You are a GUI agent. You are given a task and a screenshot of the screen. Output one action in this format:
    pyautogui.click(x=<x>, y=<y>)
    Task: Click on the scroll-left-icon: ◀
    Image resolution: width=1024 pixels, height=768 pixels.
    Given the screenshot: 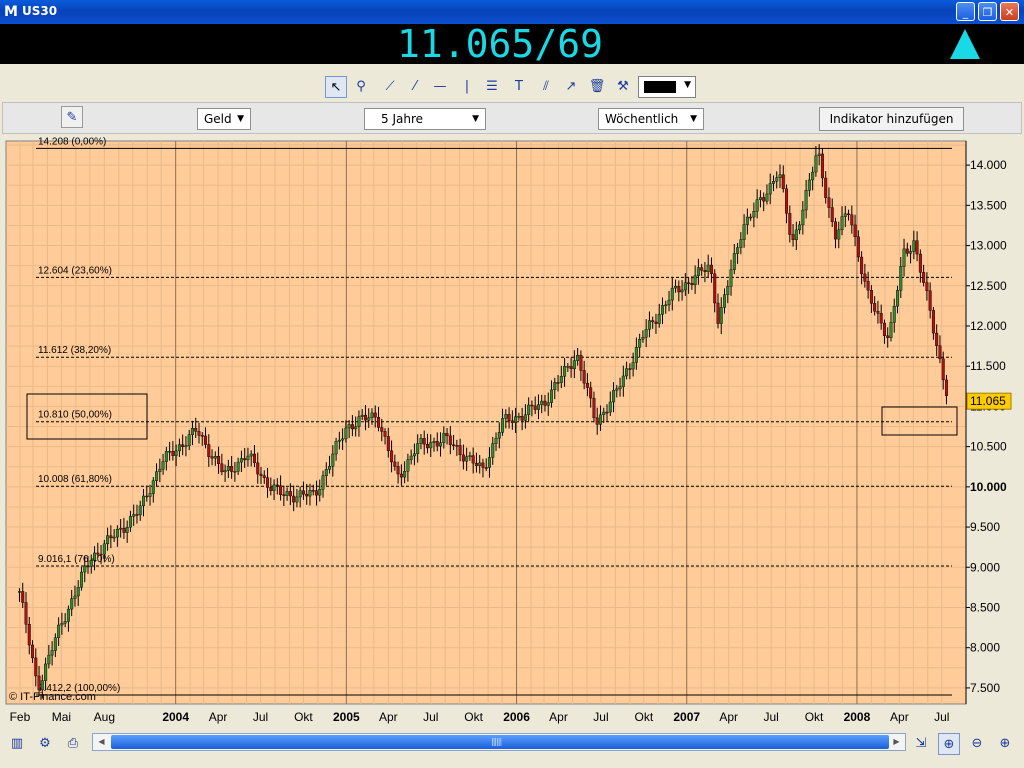 What is the action you would take?
    pyautogui.click(x=101, y=742)
    